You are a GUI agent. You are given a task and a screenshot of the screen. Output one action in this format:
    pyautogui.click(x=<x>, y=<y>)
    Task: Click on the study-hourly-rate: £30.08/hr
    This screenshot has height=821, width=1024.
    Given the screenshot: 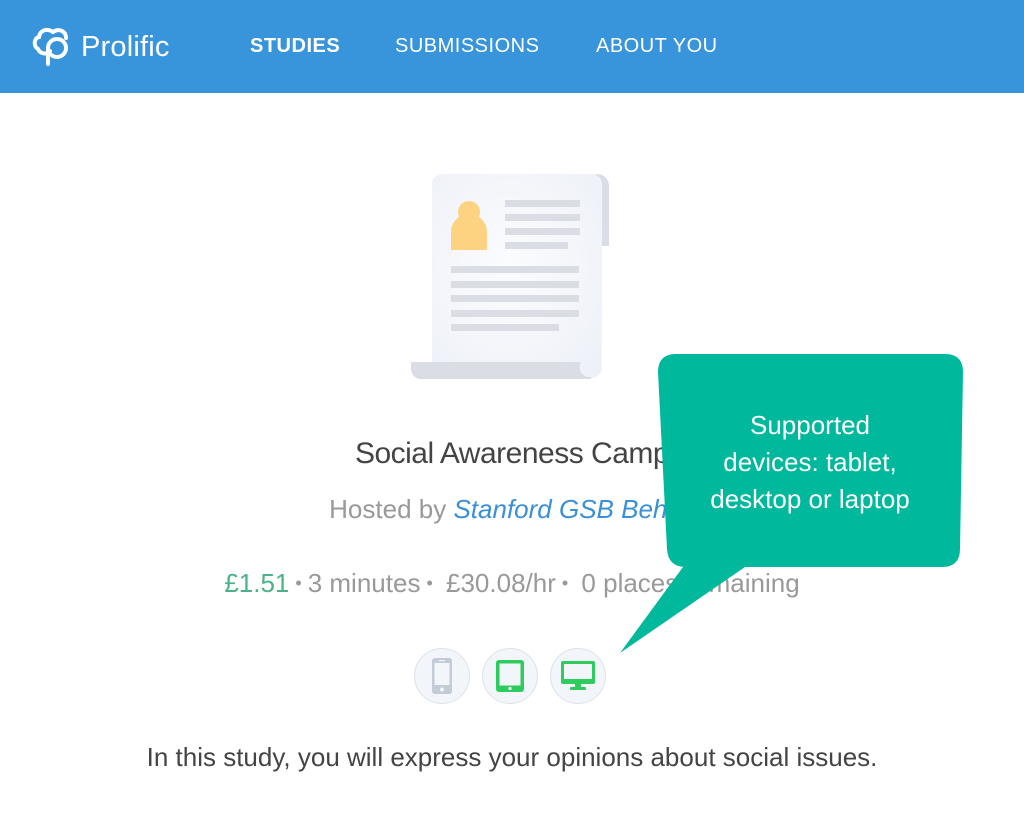 What is the action you would take?
    pyautogui.click(x=501, y=583)
    